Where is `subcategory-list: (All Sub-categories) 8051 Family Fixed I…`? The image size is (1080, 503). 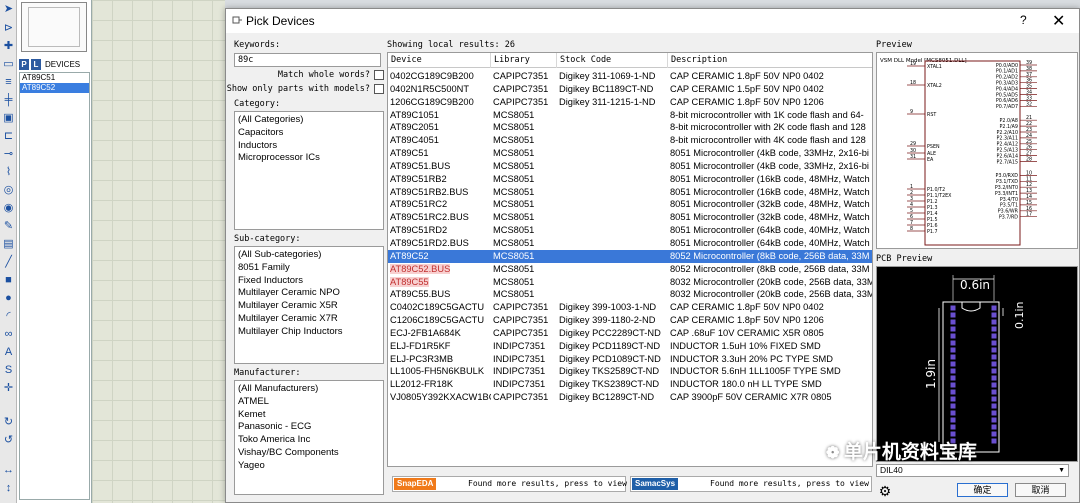
subcategory-list: (All Sub-categories) 8051 Family Fixed I… is located at coordinates (309, 305).